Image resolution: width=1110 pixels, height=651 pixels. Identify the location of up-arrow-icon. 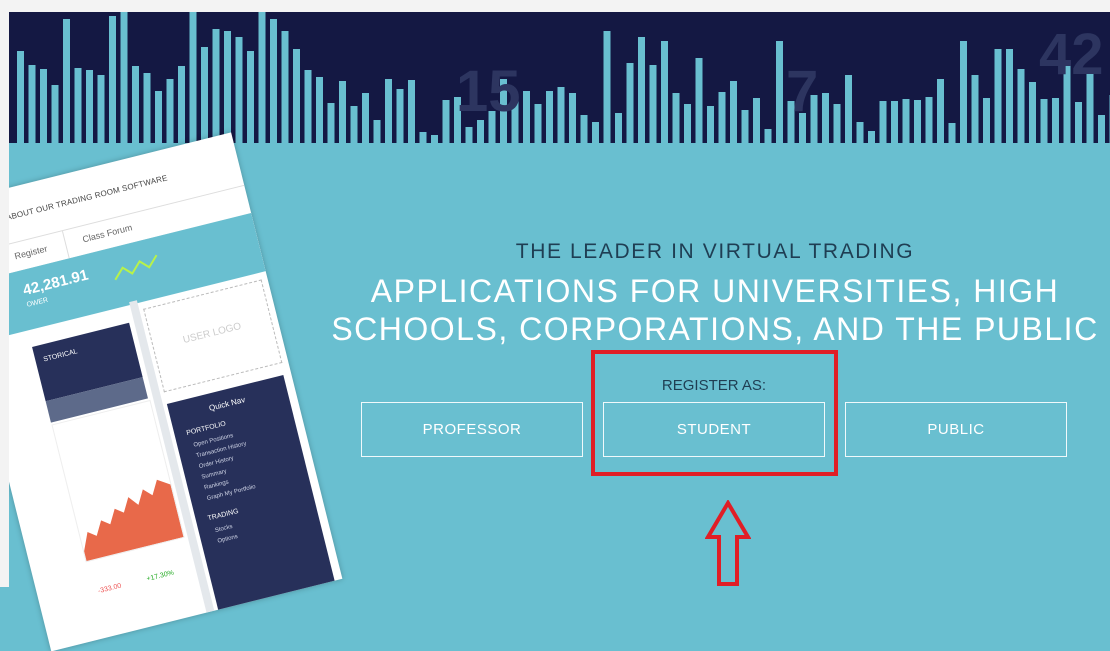
(728, 543).